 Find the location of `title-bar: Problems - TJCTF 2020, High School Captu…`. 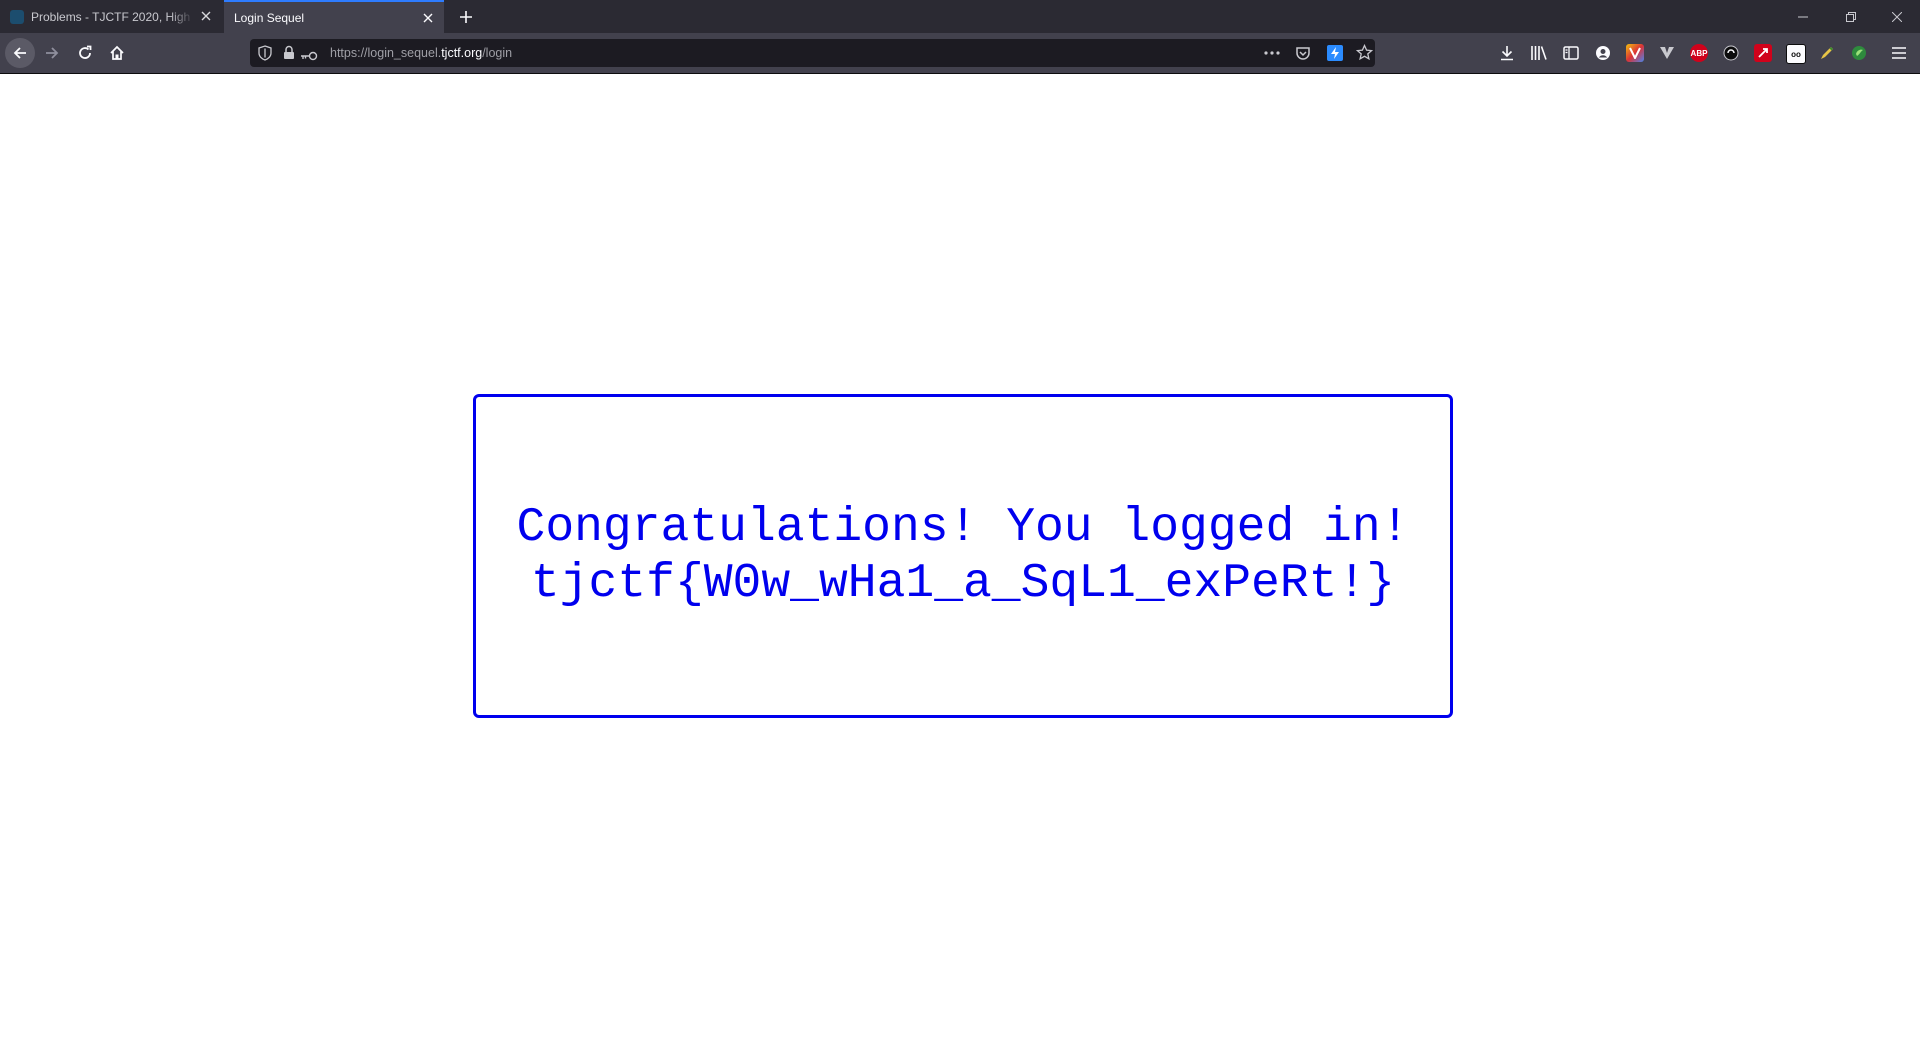

title-bar: Problems - TJCTF 2020, High School Captu… is located at coordinates (960, 16).